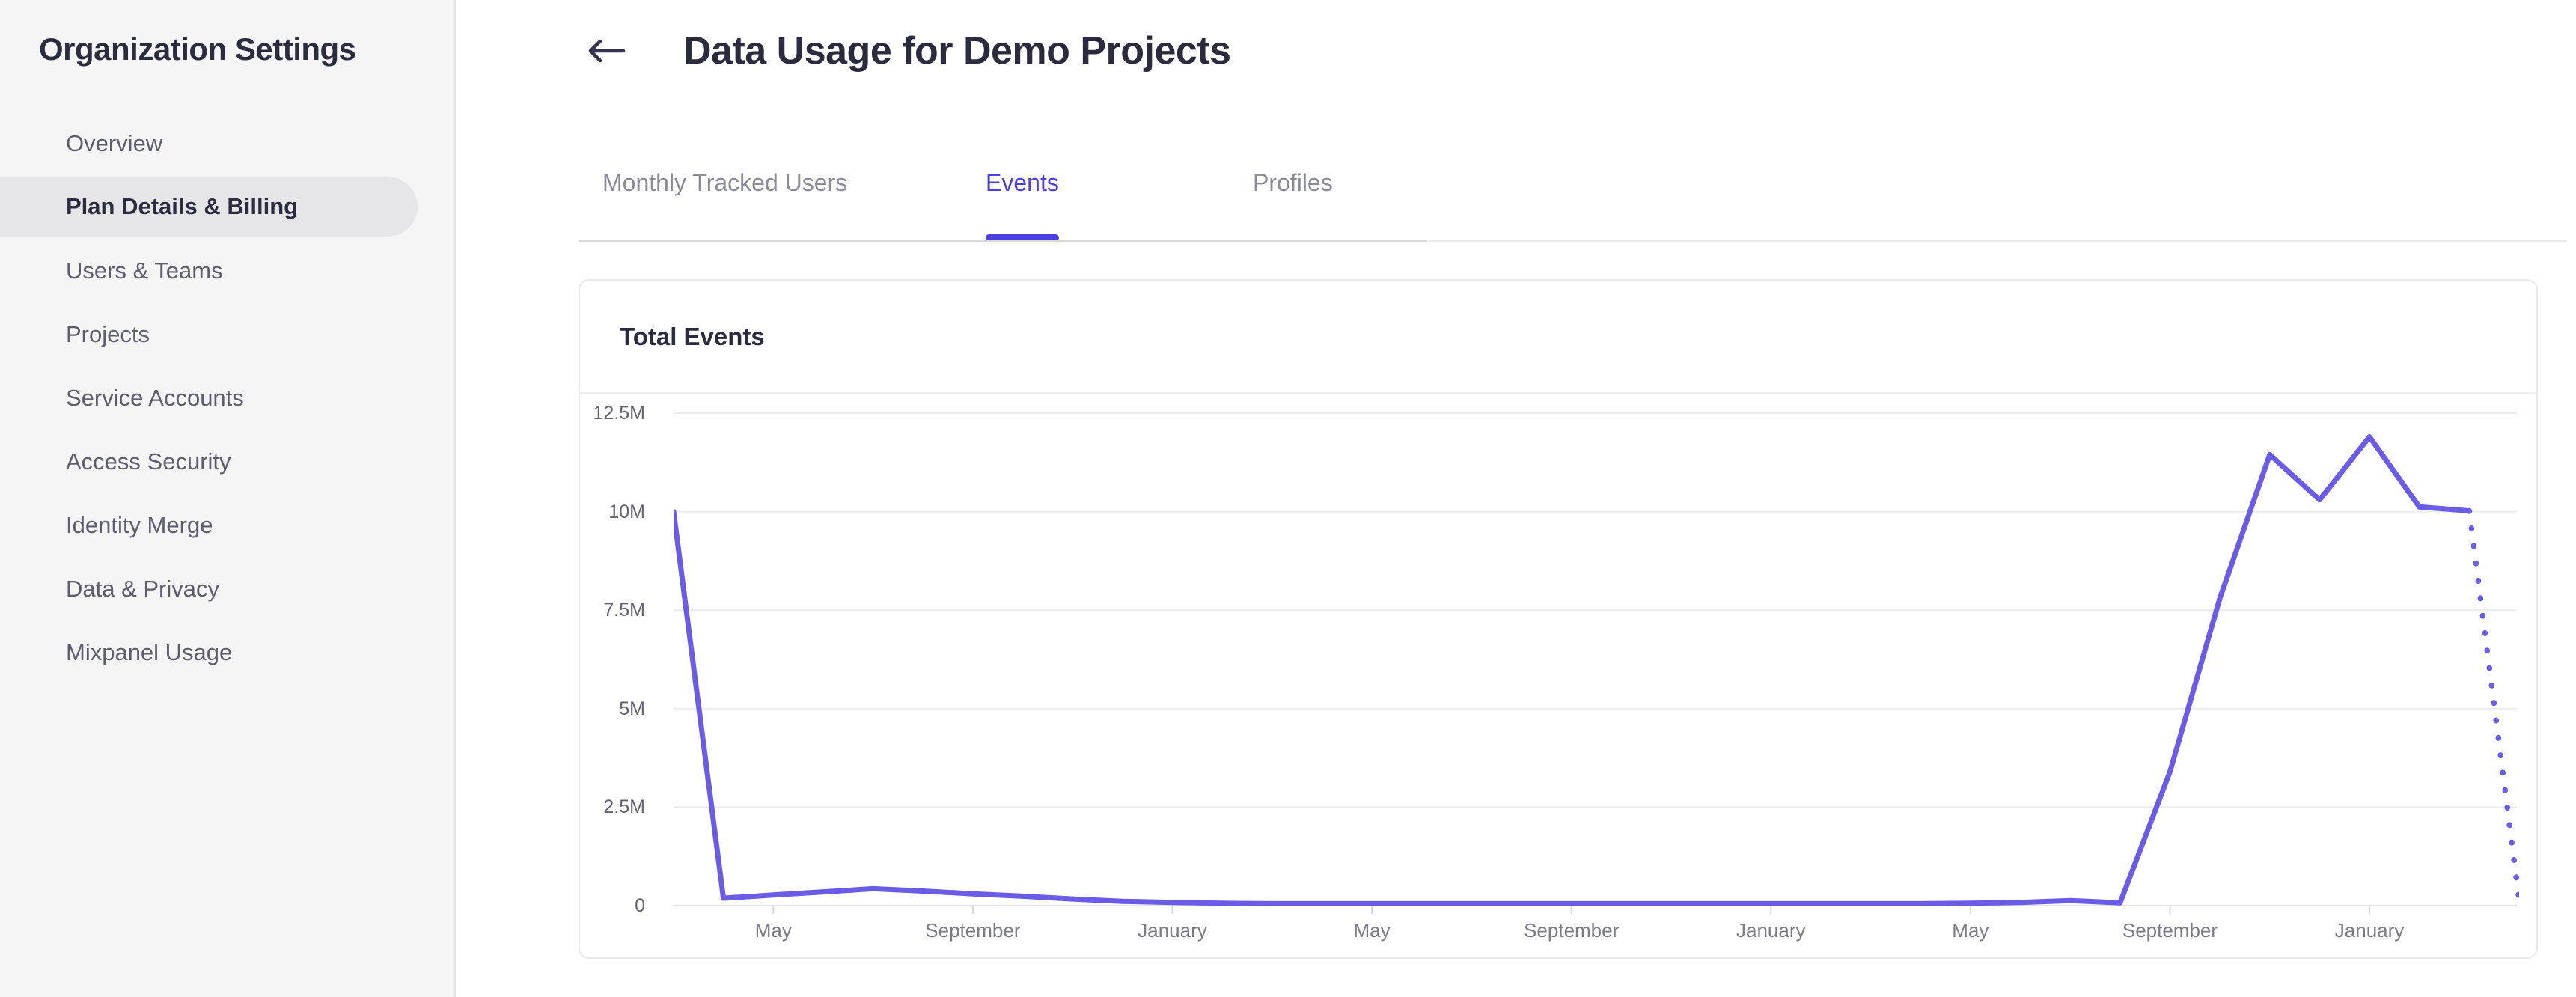  I want to click on back-button, so click(606, 51).